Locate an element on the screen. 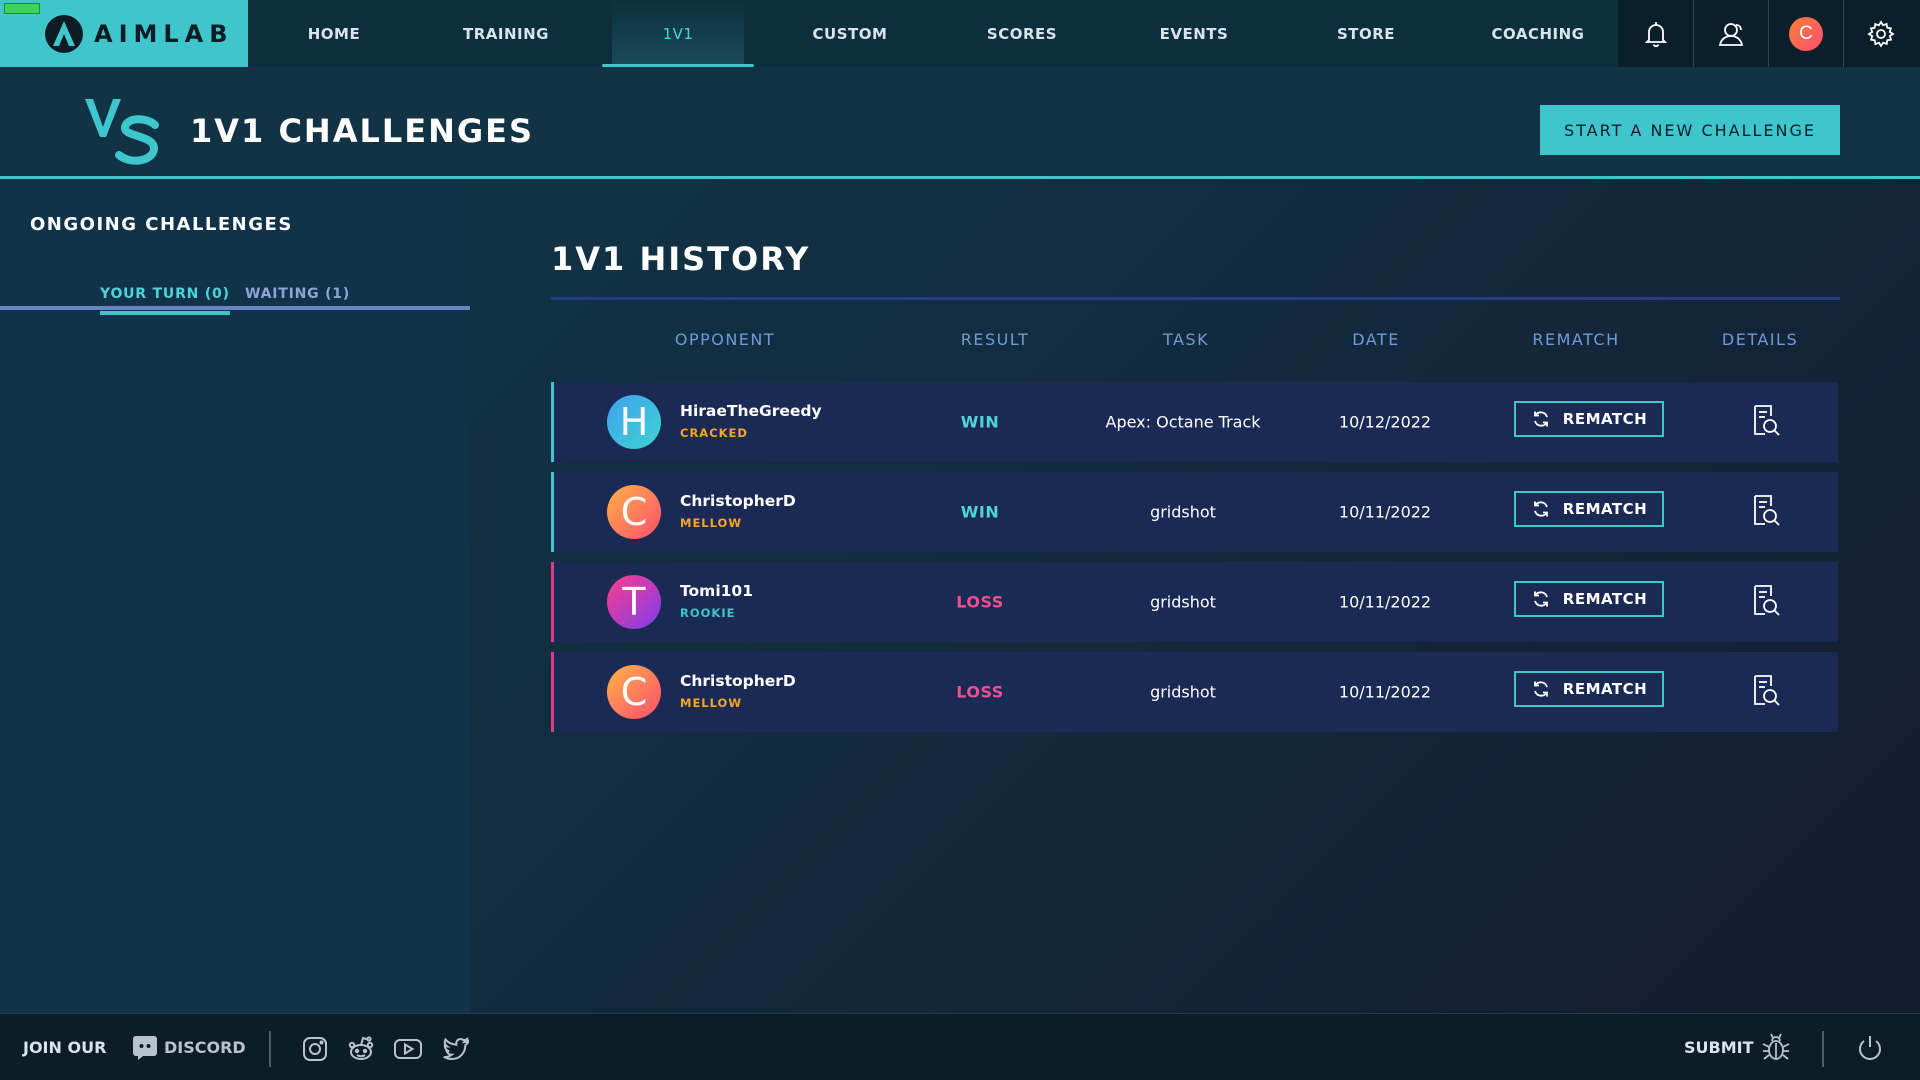 Image resolution: width=1920 pixels, height=1080 pixels. nav-scores: SCORES is located at coordinates (1022, 33).